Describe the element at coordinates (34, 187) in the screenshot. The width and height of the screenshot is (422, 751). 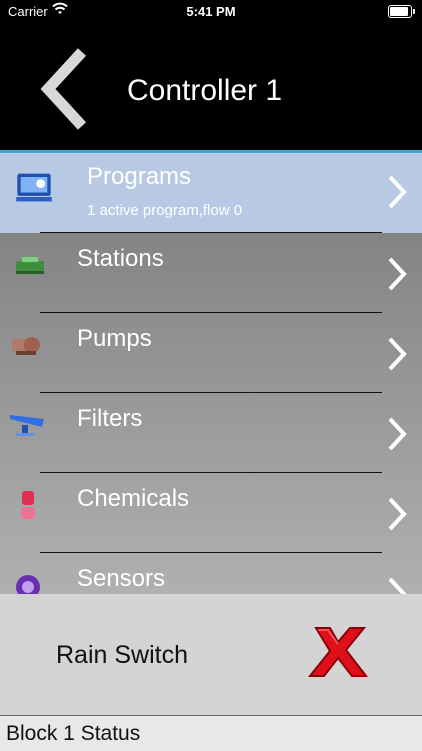
I see `programs-icon` at that location.